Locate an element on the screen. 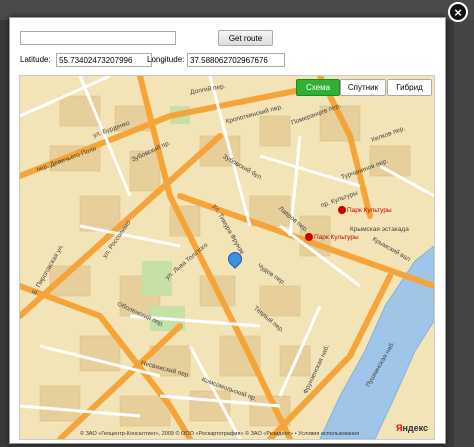  map-type-satellite: Спутник is located at coordinates (363, 87).